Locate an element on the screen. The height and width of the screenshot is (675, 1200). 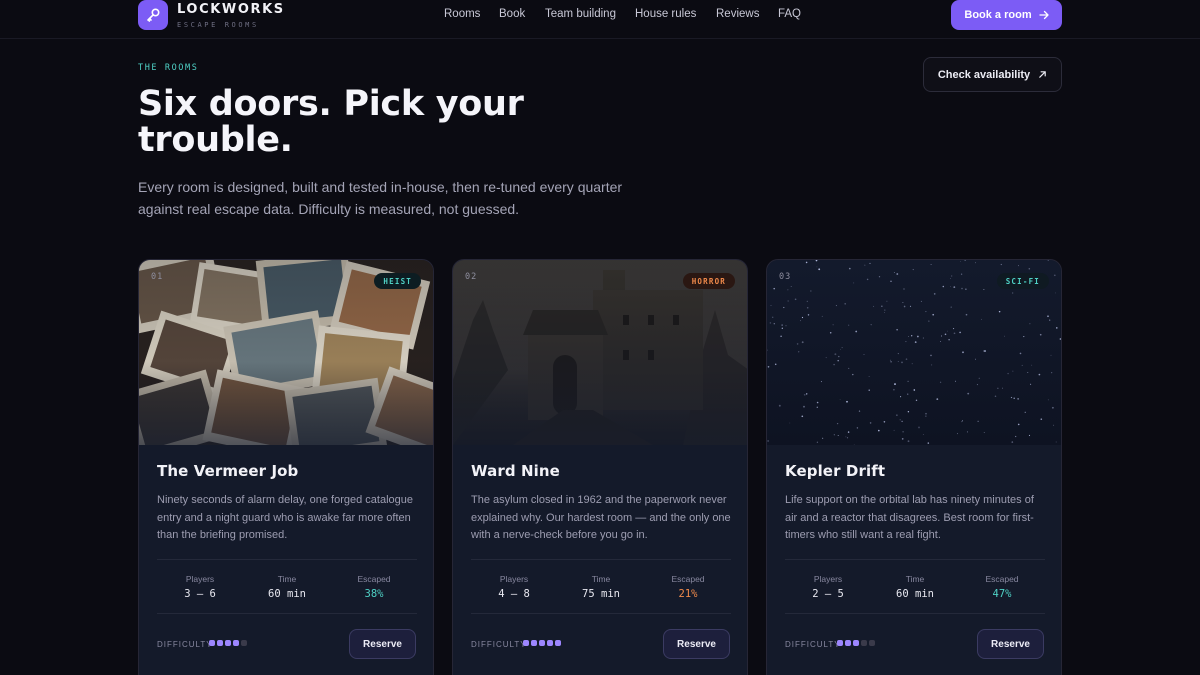
room-number: 03 is located at coordinates (785, 277).